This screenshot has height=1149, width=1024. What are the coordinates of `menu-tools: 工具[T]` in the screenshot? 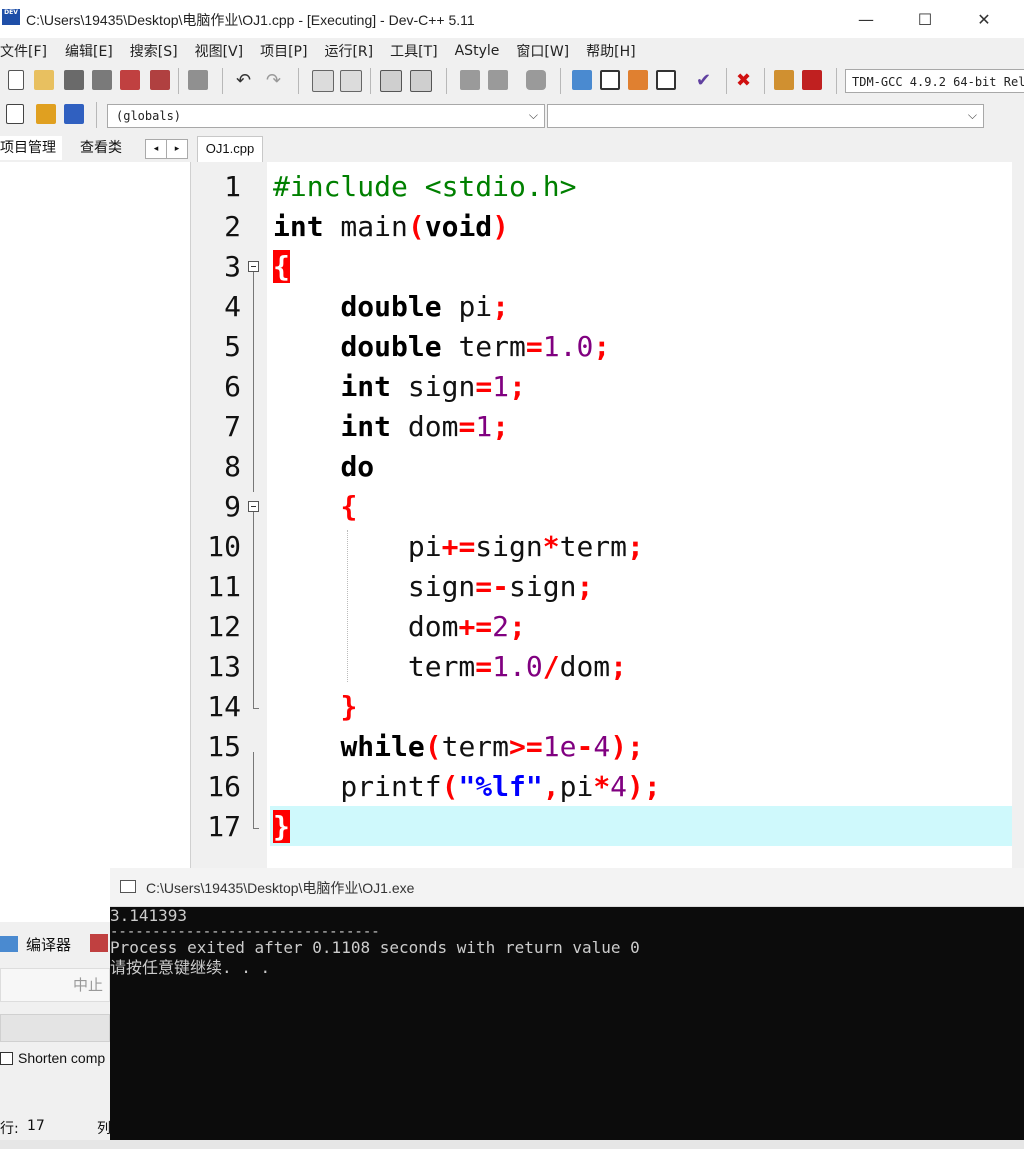 It's located at (422, 51).